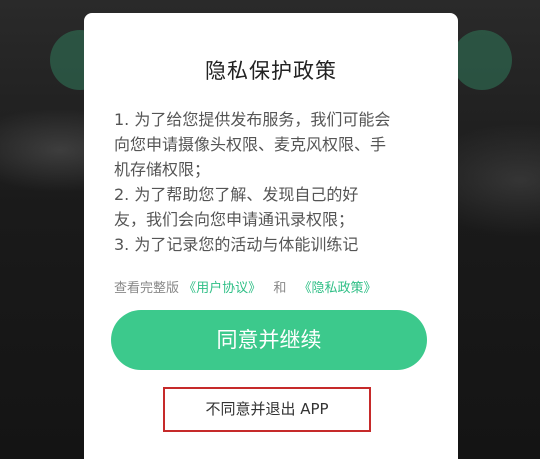 This screenshot has width=540, height=459. Describe the element at coordinates (252, 119) in the screenshot. I see `policy-text-line: 1. 为了给您提供发布服务，我们可能会` at that location.